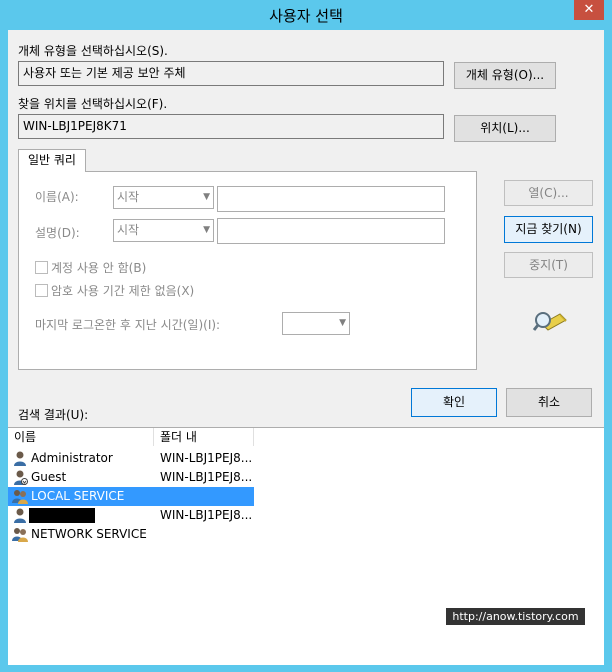 The width and height of the screenshot is (612, 672). Describe the element at coordinates (93, 104) in the screenshot. I see `location-label: 찾을 위치를 선택하십시오(F).` at that location.